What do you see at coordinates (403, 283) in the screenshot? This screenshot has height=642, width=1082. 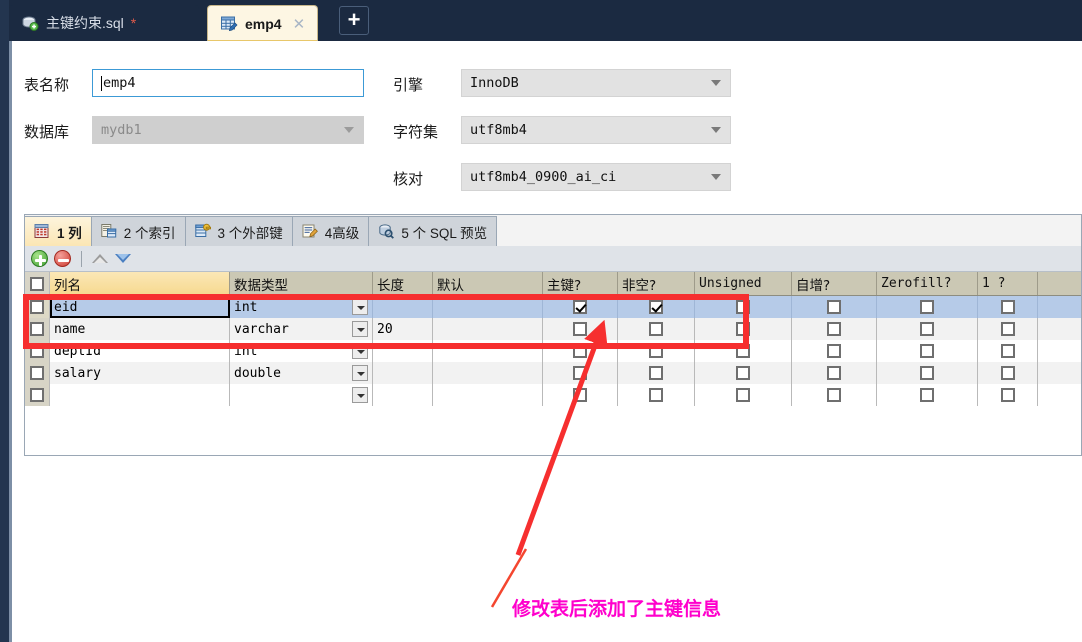 I see `column-header-length: 长度` at bounding box center [403, 283].